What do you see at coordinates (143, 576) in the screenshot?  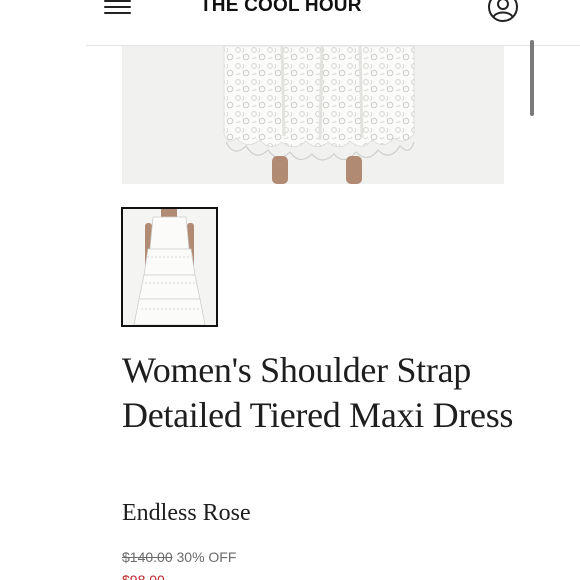 I see `sale-price: $98.00` at bounding box center [143, 576].